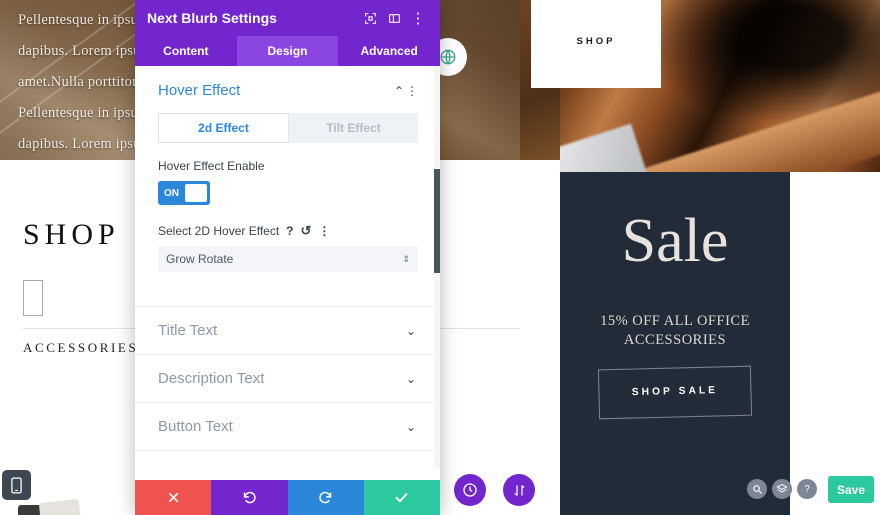 The height and width of the screenshot is (515, 880). I want to click on section-title-text-label: Title Text, so click(188, 330).